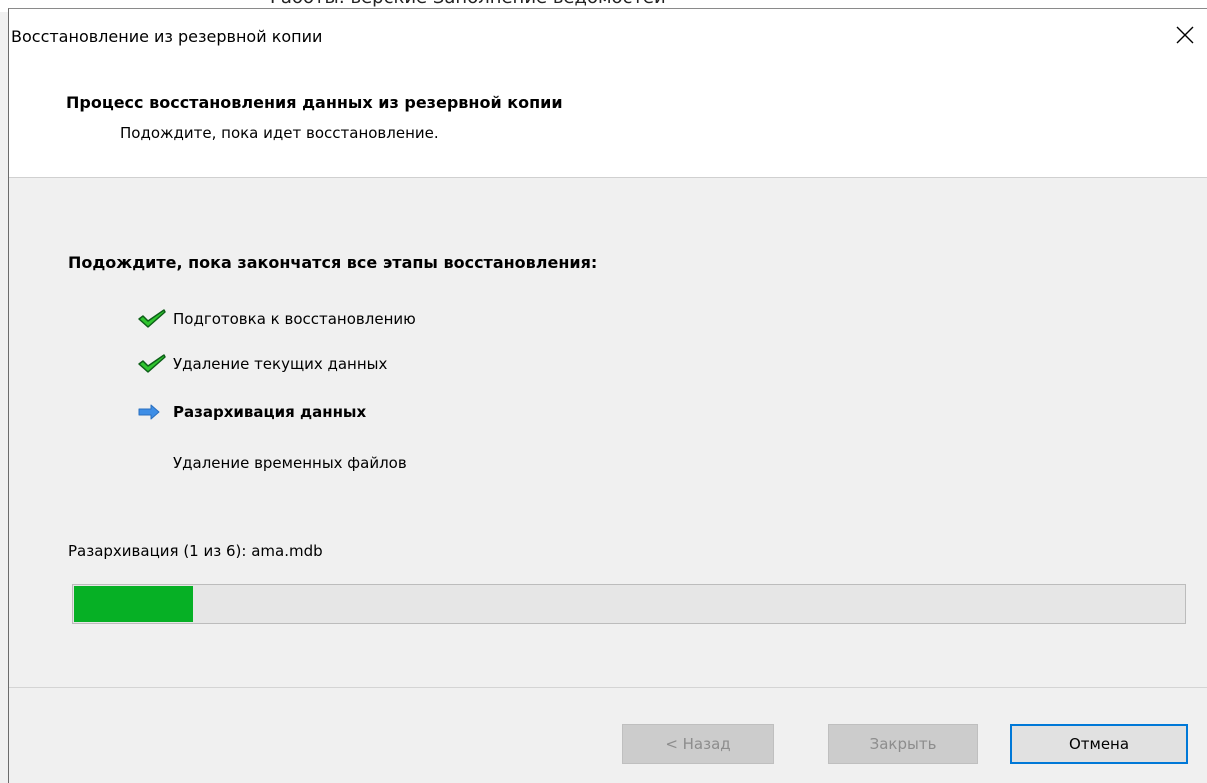 The image size is (1207, 783). I want to click on step-prepare: Подготовка к восстановлению, so click(276, 319).